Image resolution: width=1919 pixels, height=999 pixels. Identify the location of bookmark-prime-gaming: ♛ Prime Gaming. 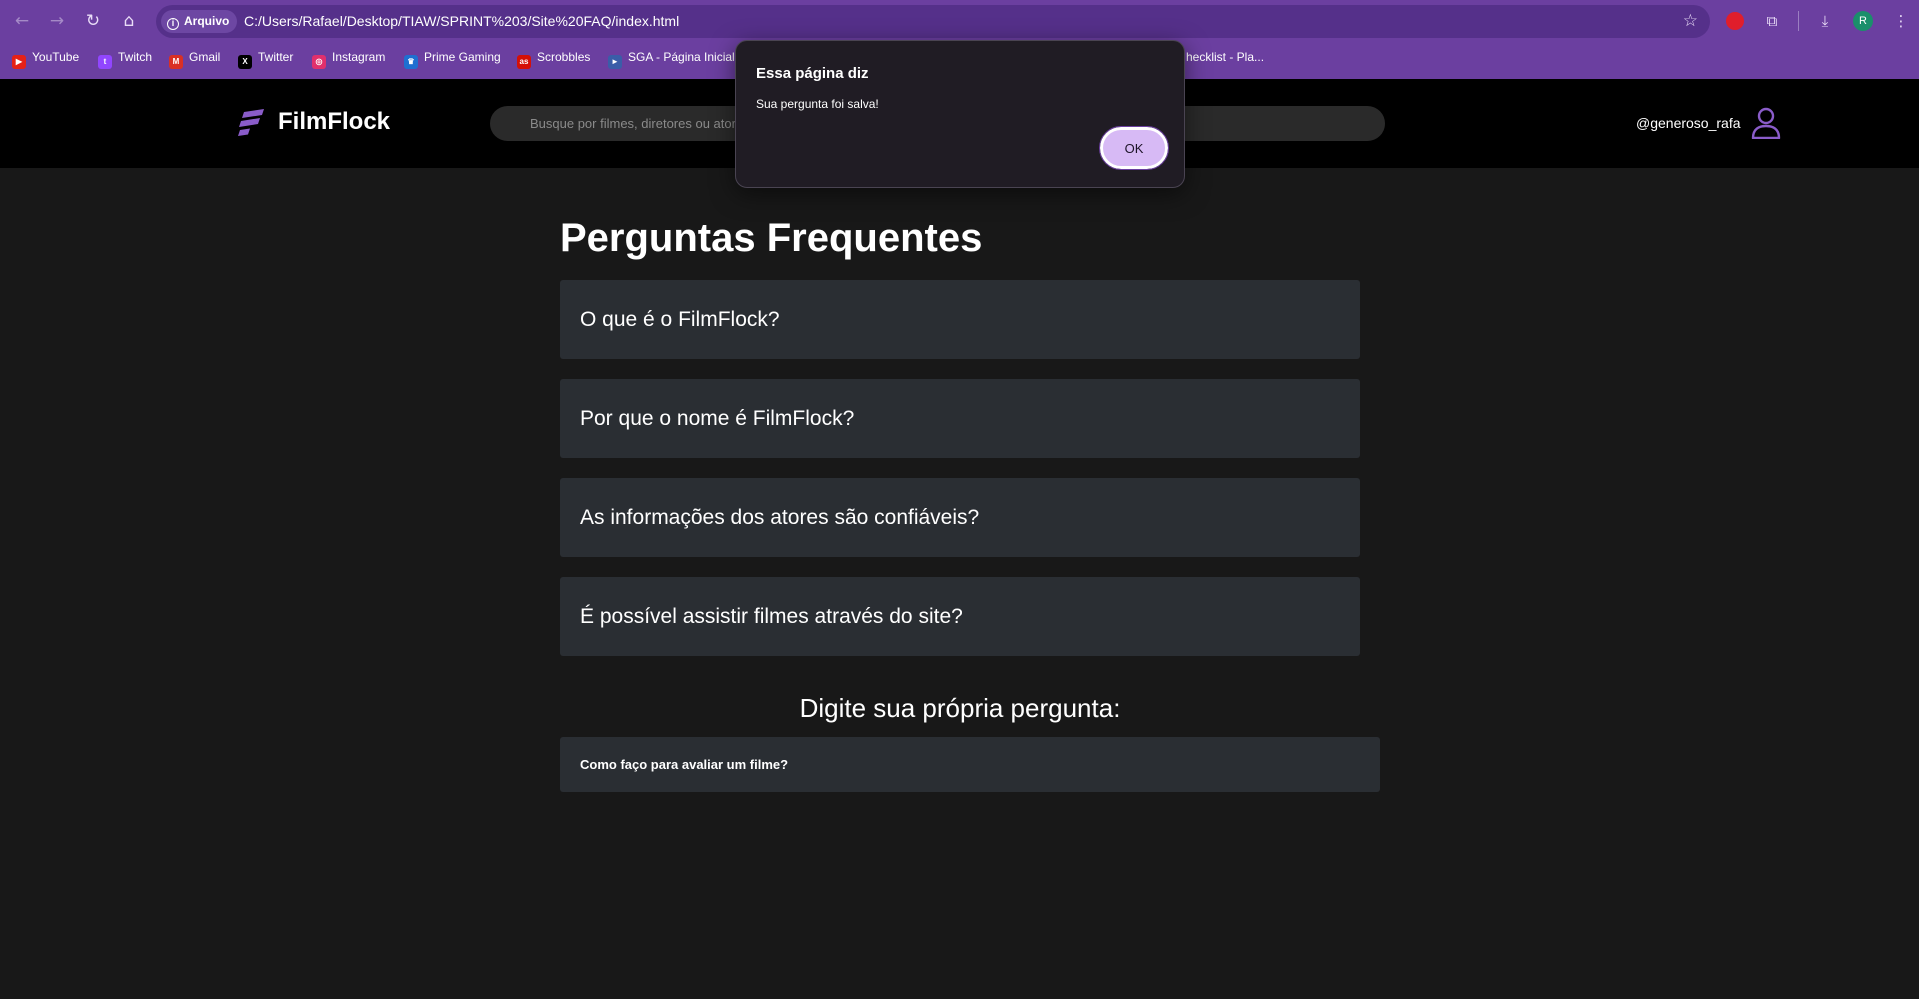
(452, 57).